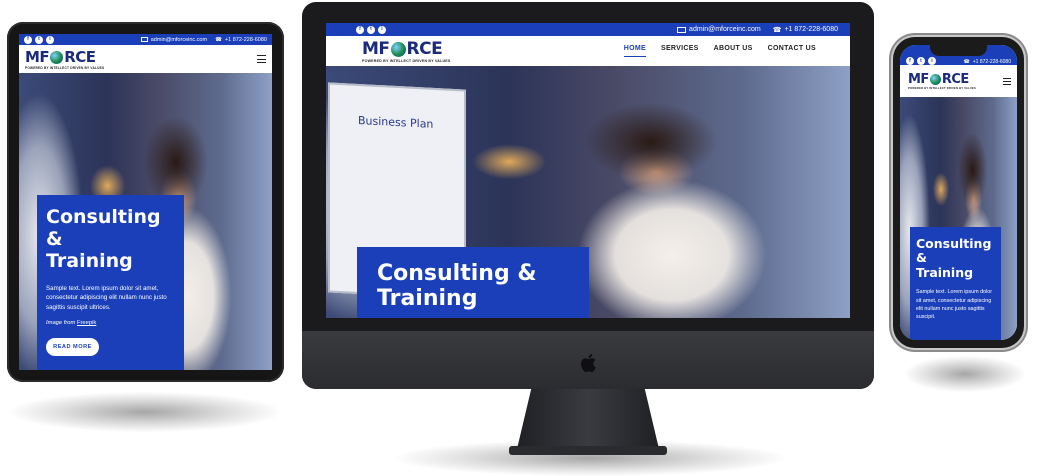  Describe the element at coordinates (61, 323) in the screenshot. I see `credit-prefix: Image from` at that location.